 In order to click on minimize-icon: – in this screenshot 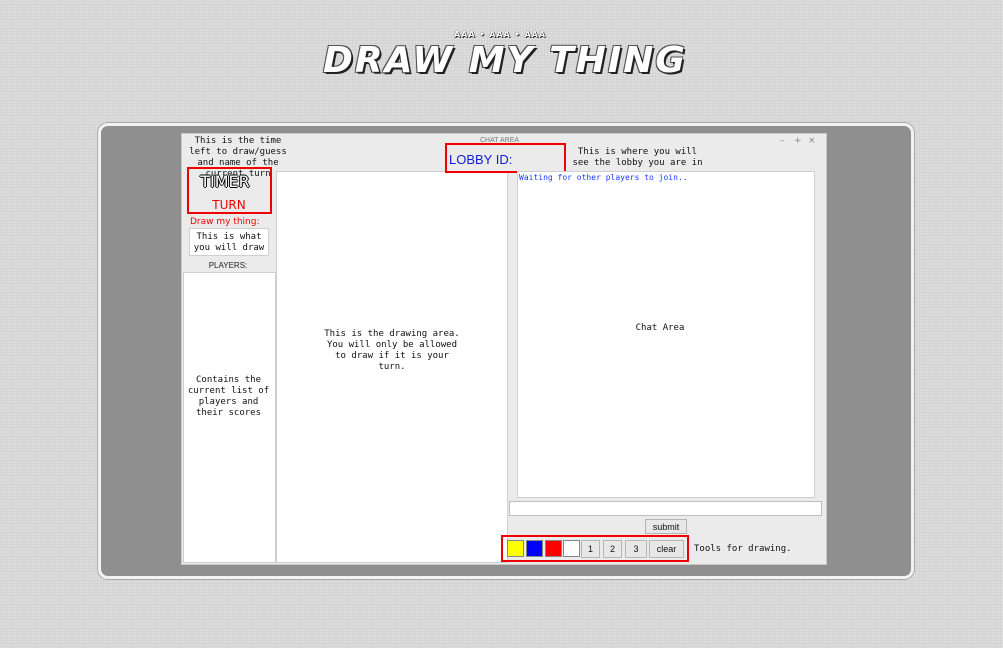, I will do `click(782, 141)`.